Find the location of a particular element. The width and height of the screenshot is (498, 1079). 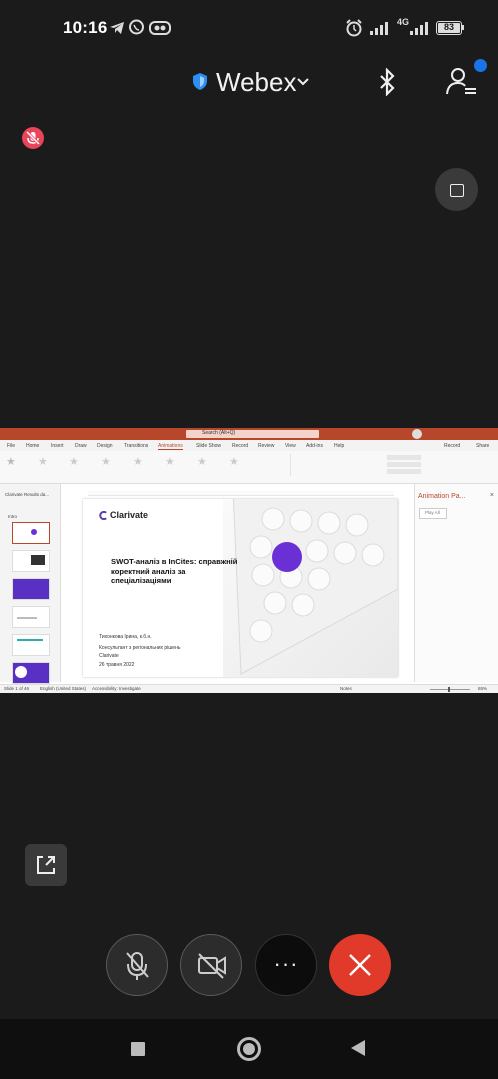

notes-button: Notes is located at coordinates (346, 688).